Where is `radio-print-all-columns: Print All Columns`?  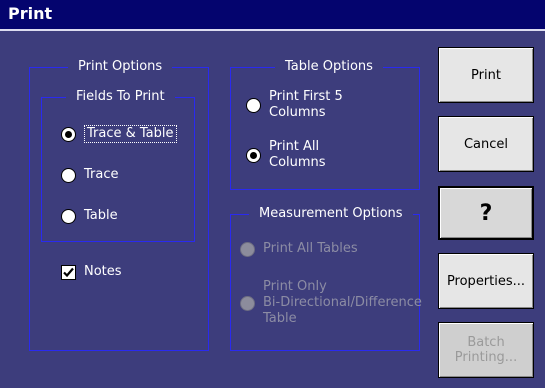 radio-print-all-columns: Print All Columns is located at coordinates (286, 155).